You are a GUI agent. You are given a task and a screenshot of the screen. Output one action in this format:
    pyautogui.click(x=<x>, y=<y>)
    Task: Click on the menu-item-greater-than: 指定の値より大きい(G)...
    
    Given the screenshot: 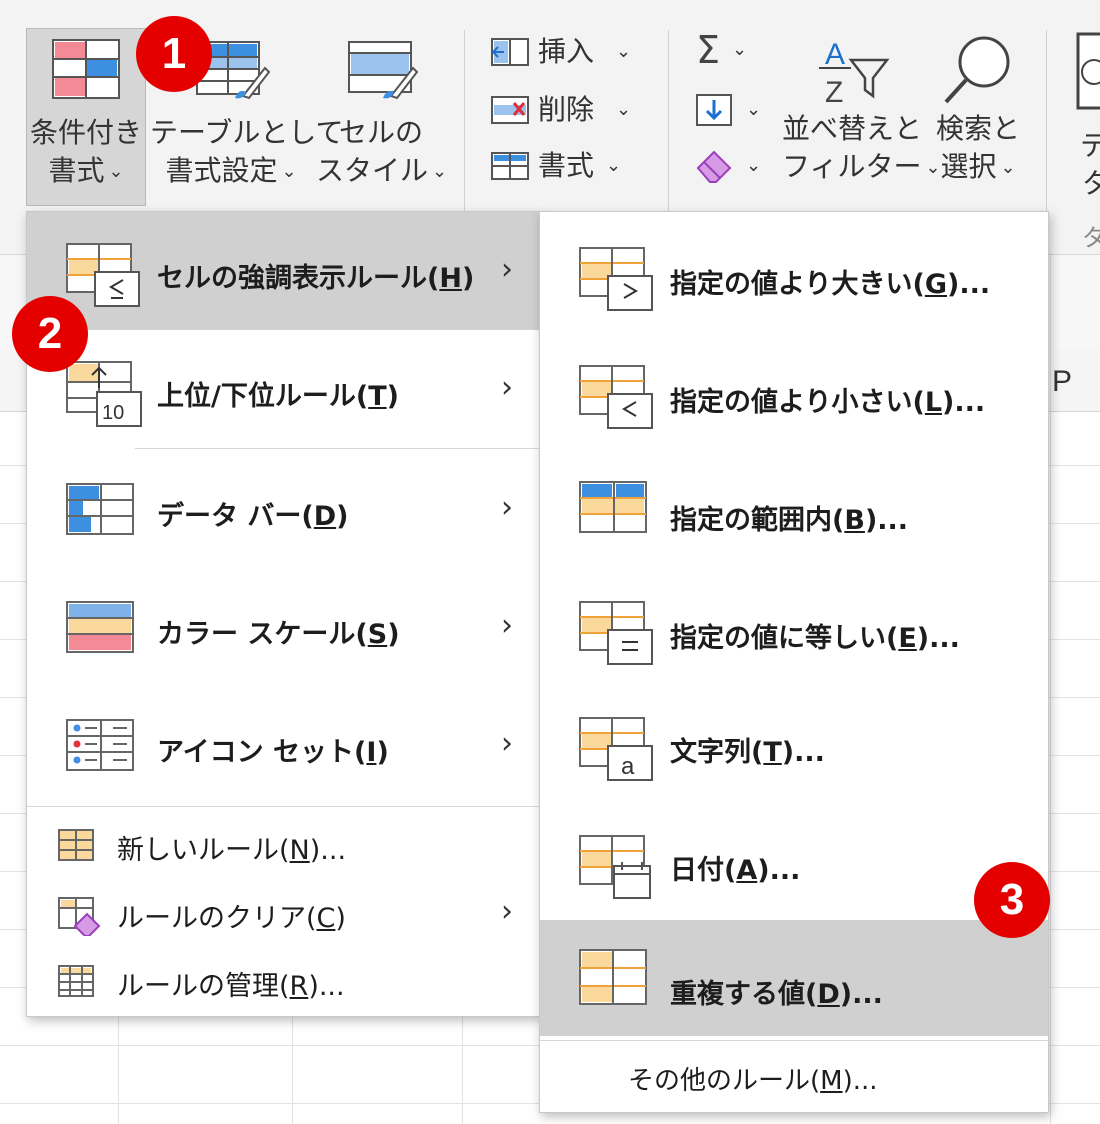 What is the action you would take?
    pyautogui.click(x=794, y=271)
    